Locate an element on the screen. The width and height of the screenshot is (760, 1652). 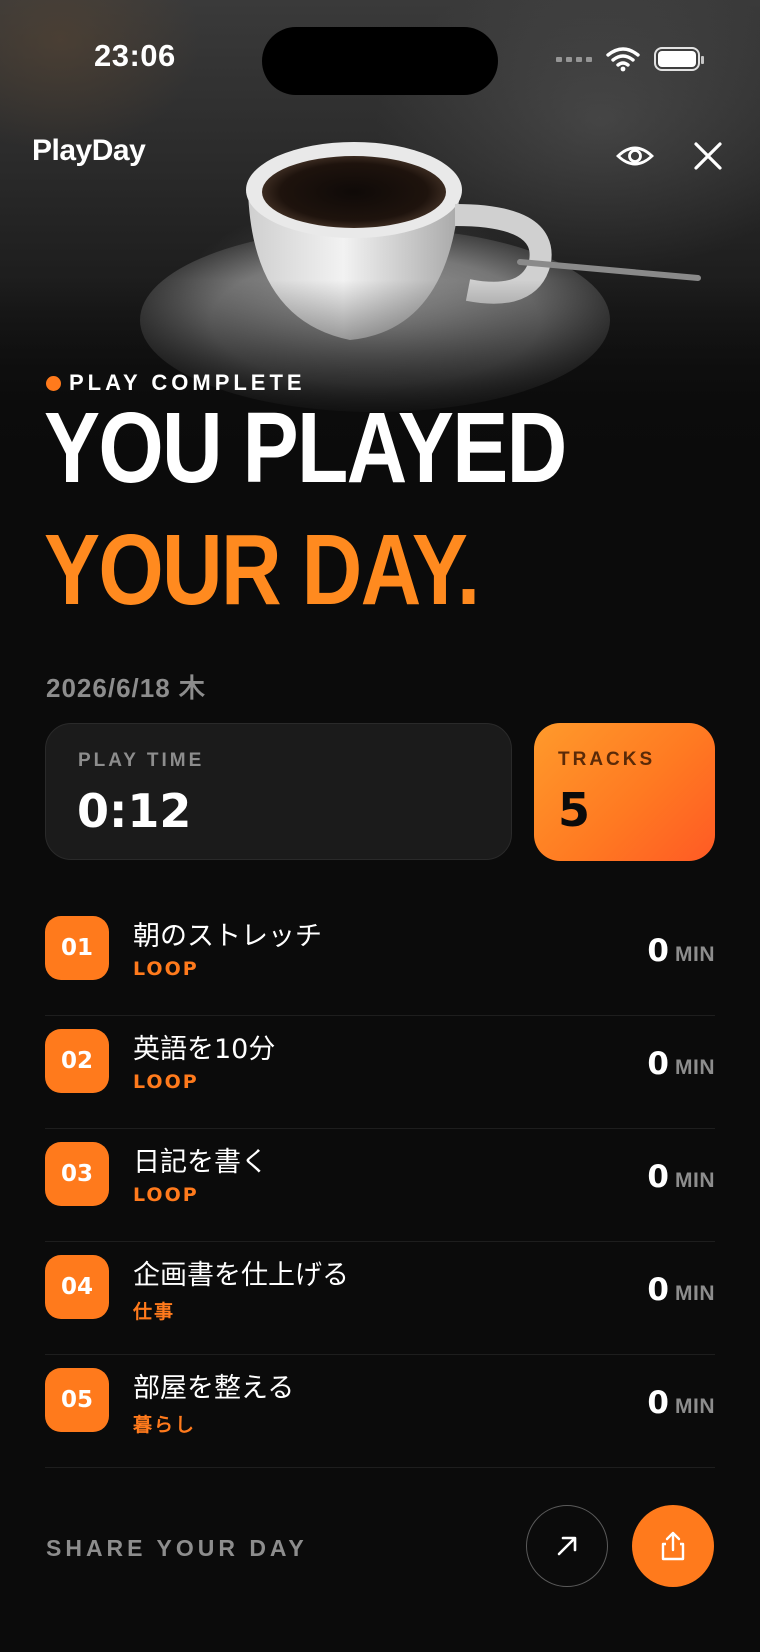
track-tag: 仕事 is located at coordinates (154, 1312).